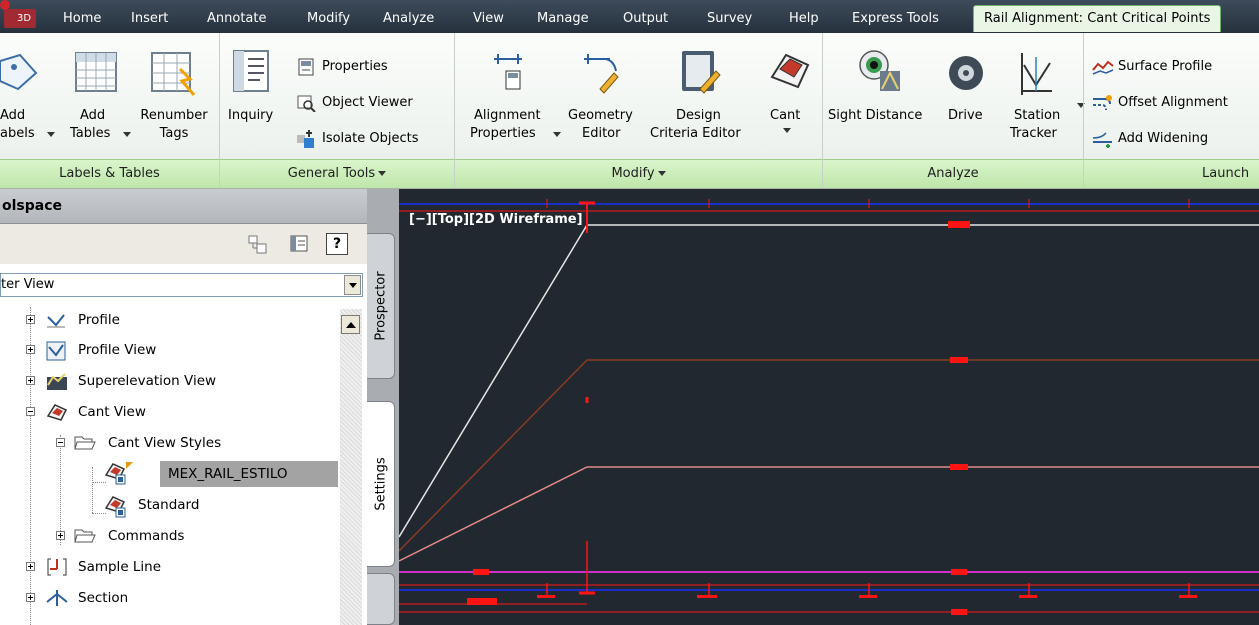 The image size is (1259, 625). I want to click on properties-label: Properties, so click(355, 66).